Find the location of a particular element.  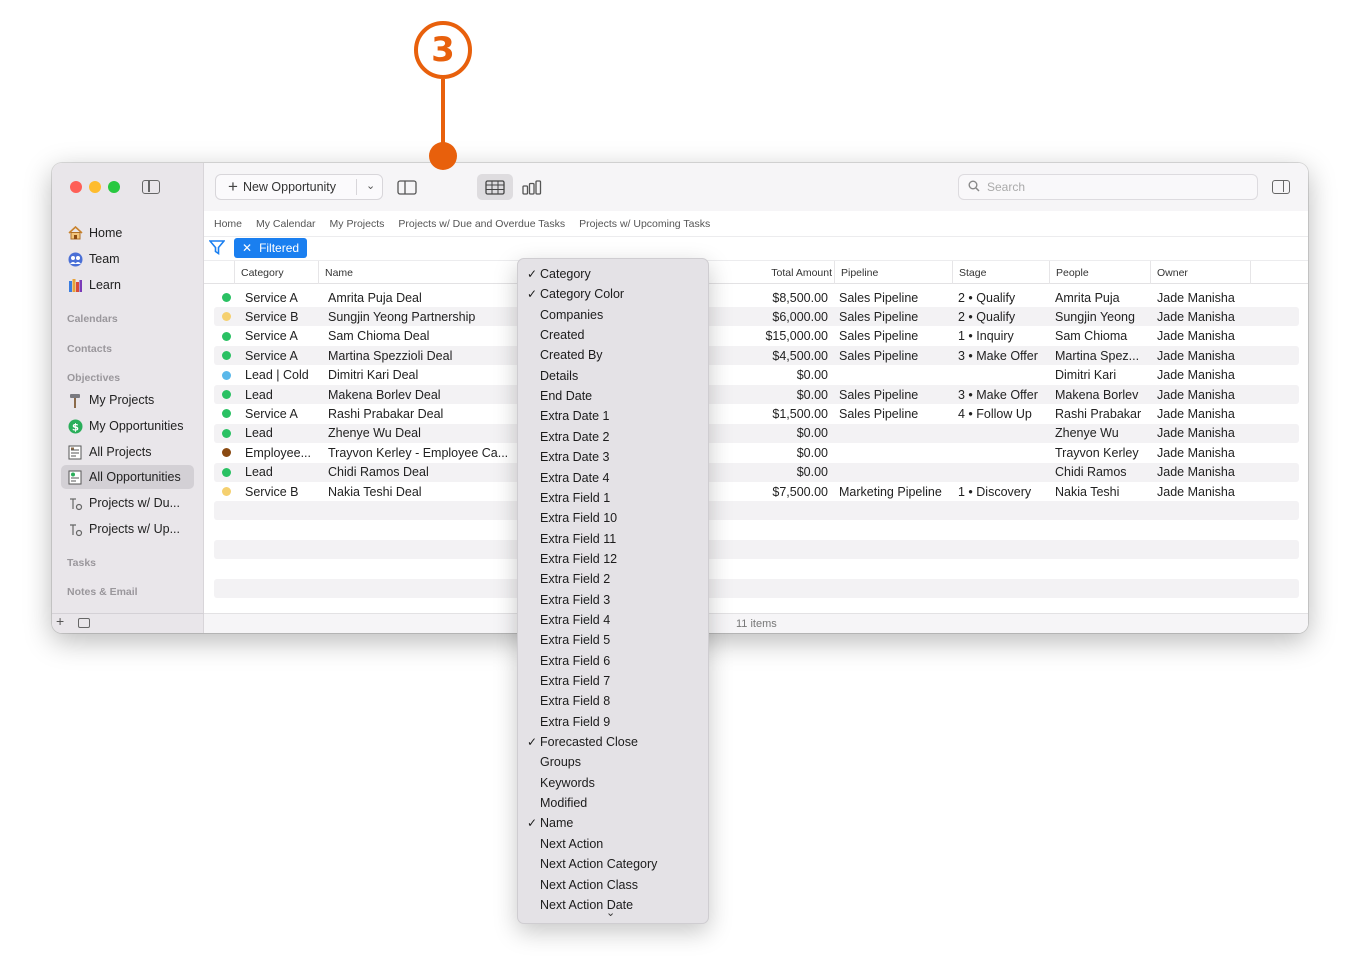

menu-item-extra-field-7: Extra Field 7 is located at coordinates (613, 681).